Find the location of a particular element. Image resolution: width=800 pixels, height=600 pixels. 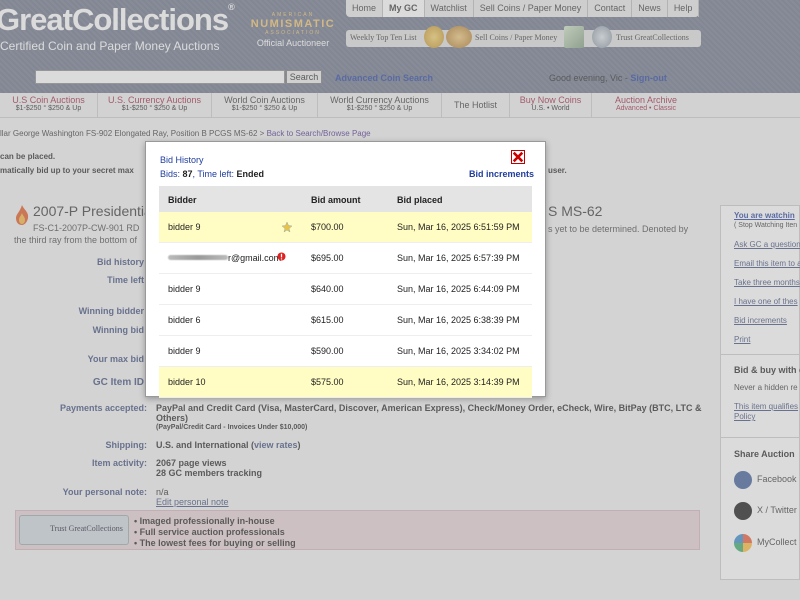

placed-cell: Sun, Mar 16, 2025 3:14:39 PM is located at coordinates (458, 382).